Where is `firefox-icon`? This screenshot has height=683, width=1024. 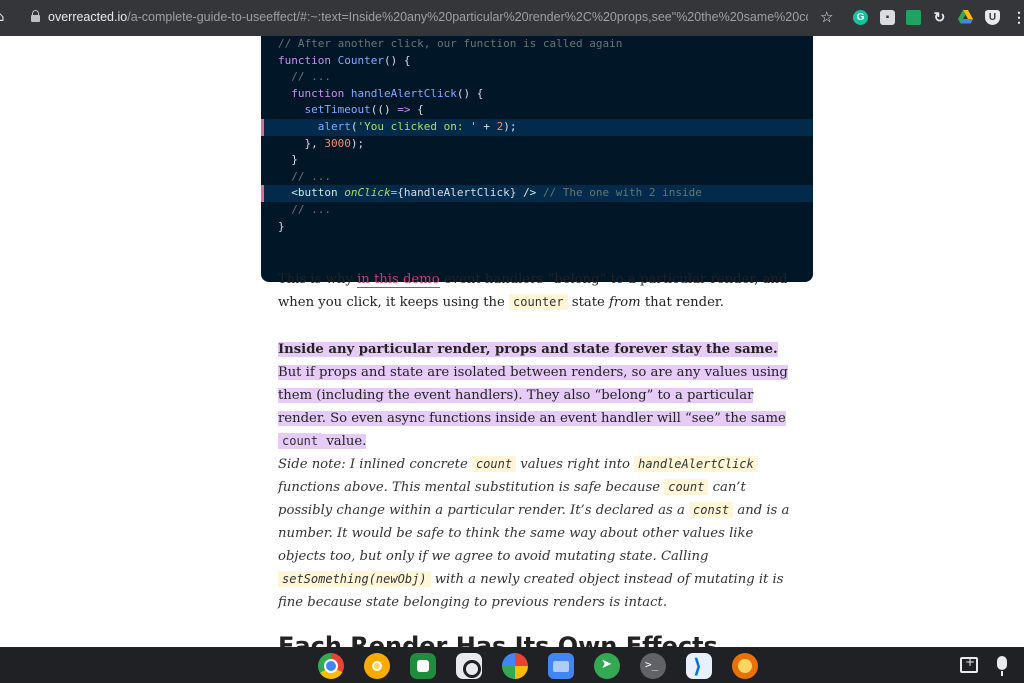 firefox-icon is located at coordinates (745, 666).